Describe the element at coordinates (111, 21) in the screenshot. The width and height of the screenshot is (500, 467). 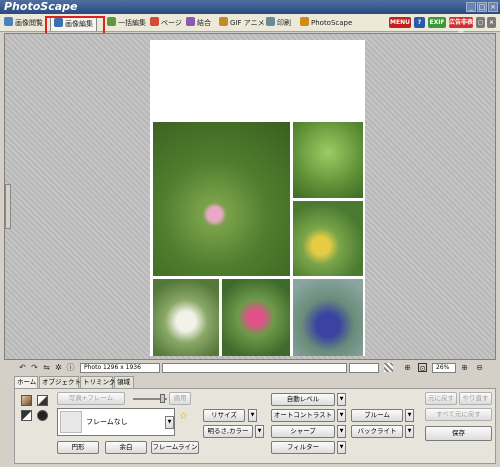
I see `batch-icon` at that location.